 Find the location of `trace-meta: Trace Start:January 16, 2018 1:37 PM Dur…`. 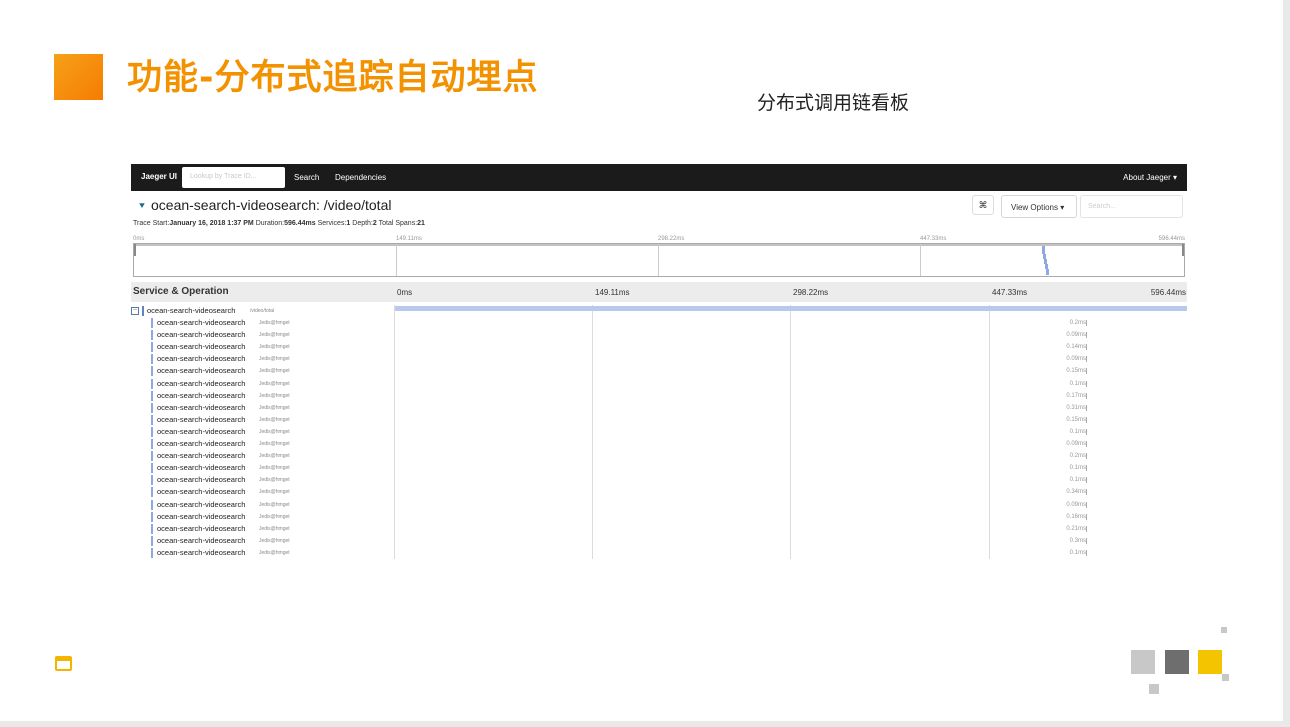

trace-meta: Trace Start:January 16, 2018 1:37 PM Dur… is located at coordinates (279, 223).